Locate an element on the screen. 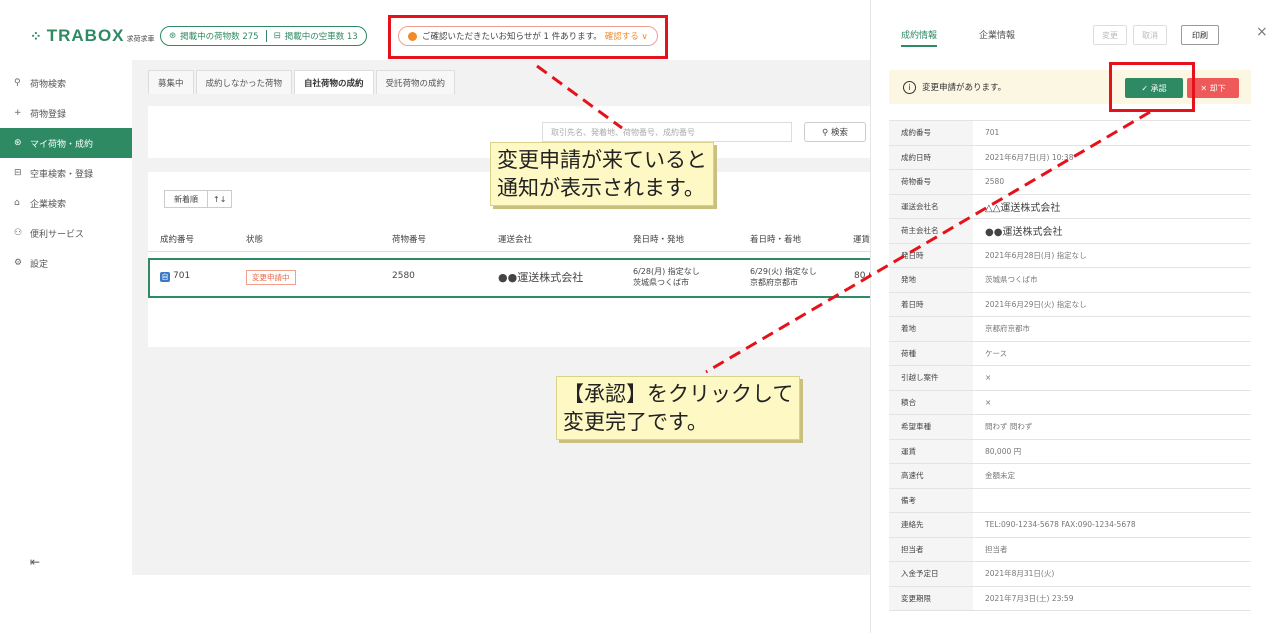  detail-row: 引越し案件 × is located at coordinates (1070, 378).